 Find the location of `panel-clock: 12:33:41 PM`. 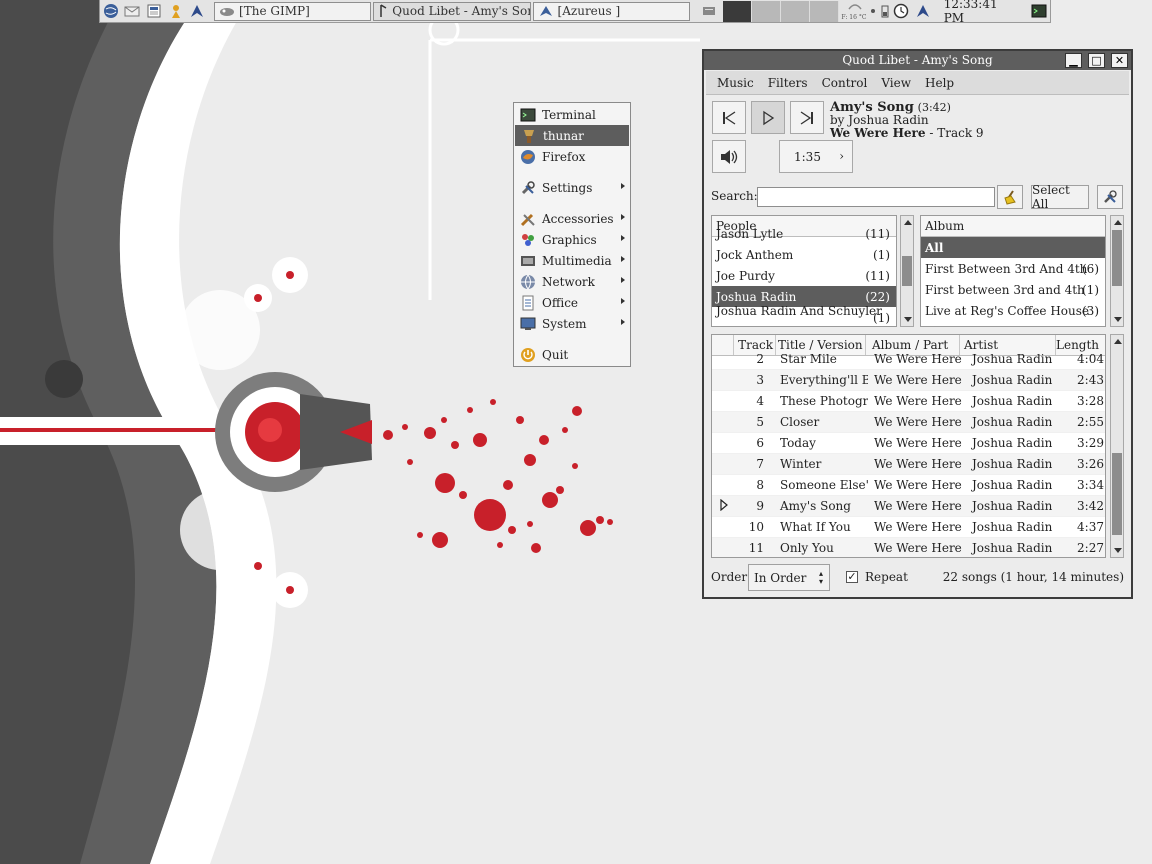

panel-clock: 12:33:41 PM is located at coordinates (982, 12).